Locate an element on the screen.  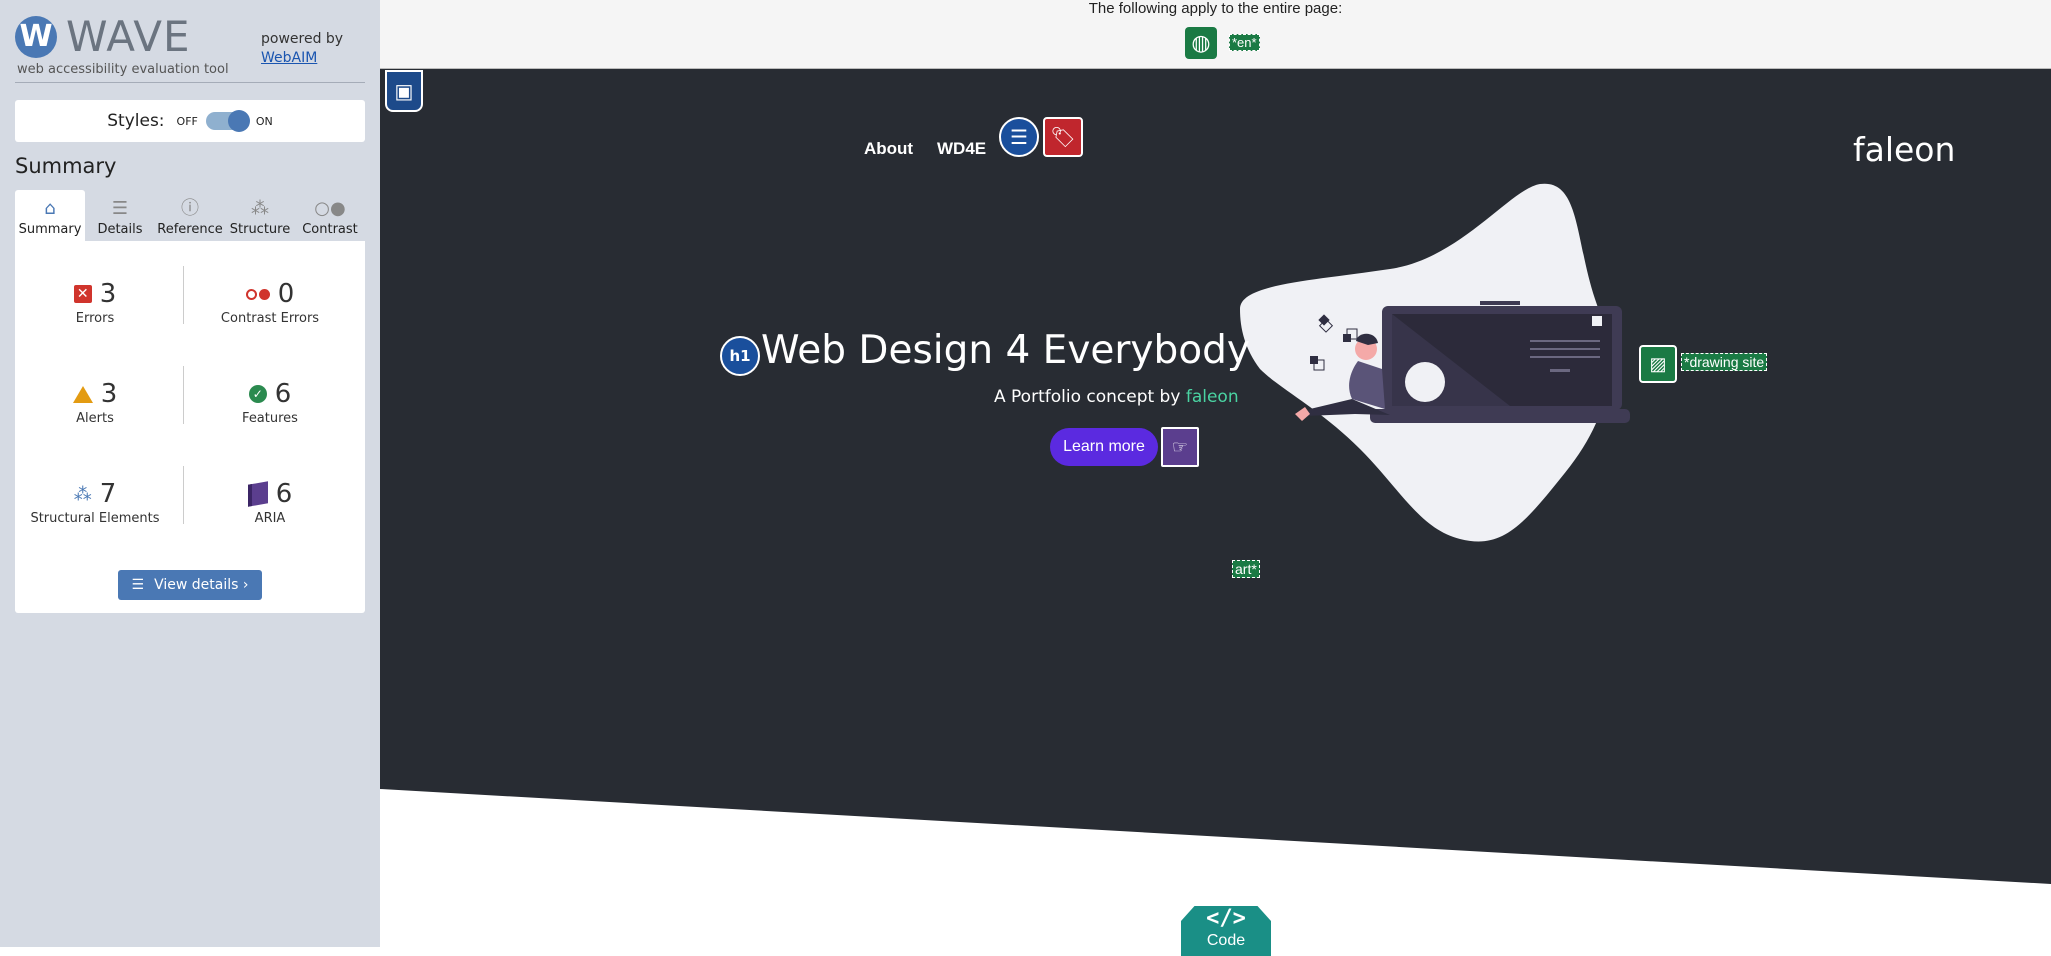
nav-link-about: About is located at coordinates (888, 149).